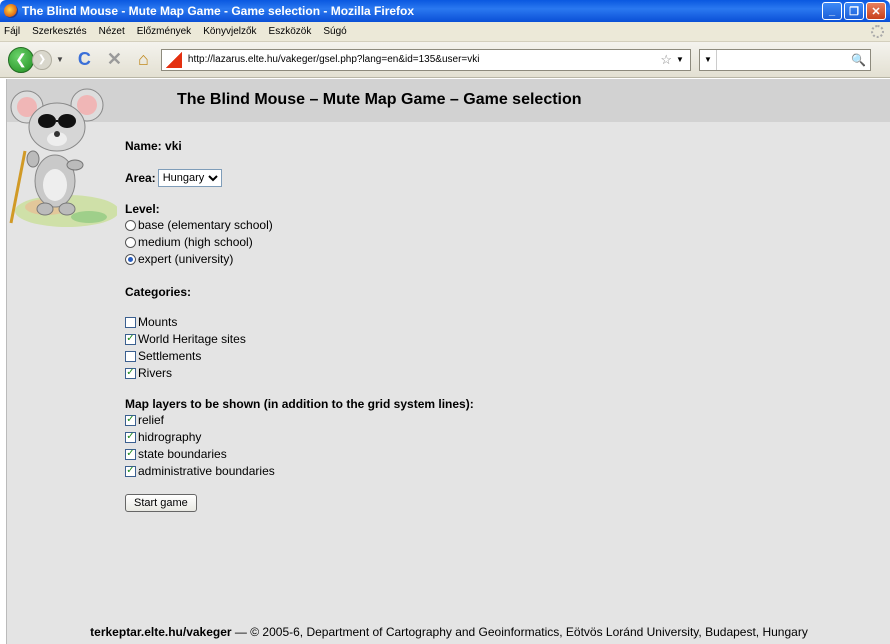 This screenshot has width=890, height=644. I want to click on level-option-medium: medium (high school), so click(189, 242).